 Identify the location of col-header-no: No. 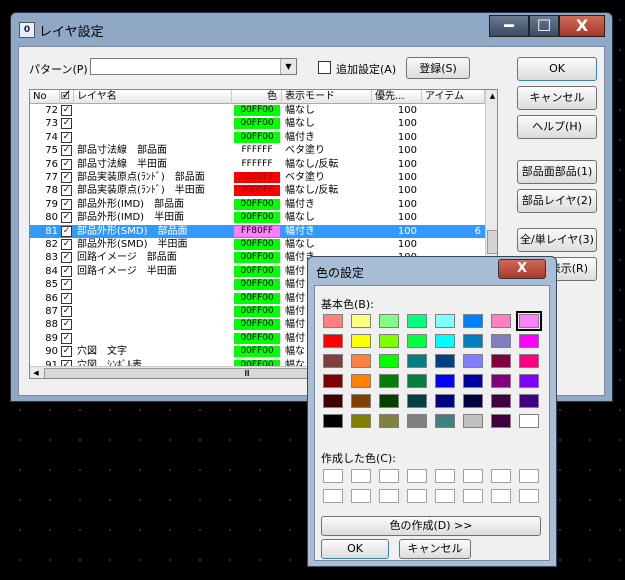
(45, 97).